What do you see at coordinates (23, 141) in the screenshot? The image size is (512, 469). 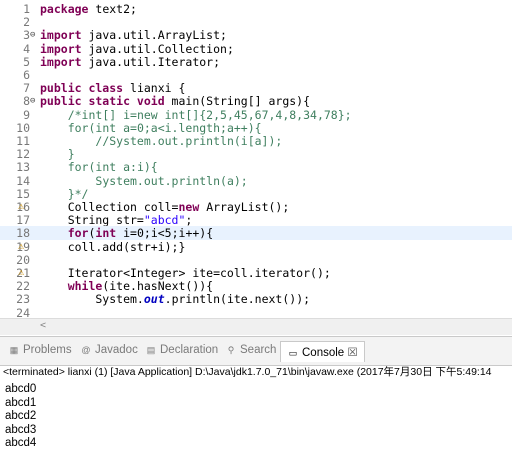 I see `line-number: 11` at bounding box center [23, 141].